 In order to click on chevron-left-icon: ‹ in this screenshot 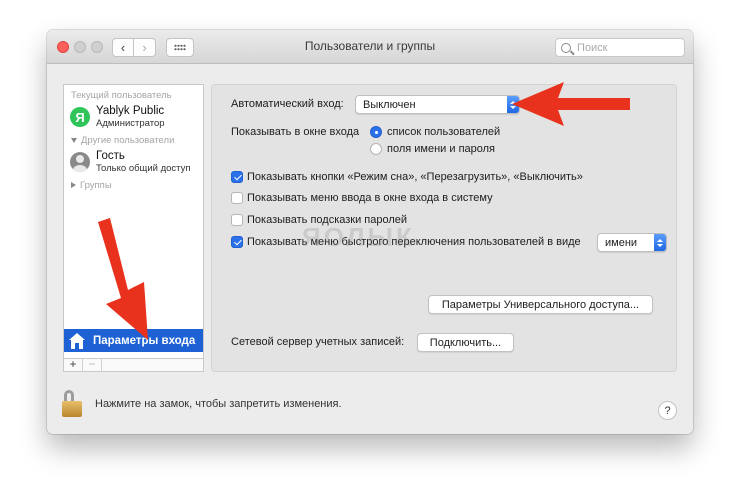, I will do `click(123, 47)`.